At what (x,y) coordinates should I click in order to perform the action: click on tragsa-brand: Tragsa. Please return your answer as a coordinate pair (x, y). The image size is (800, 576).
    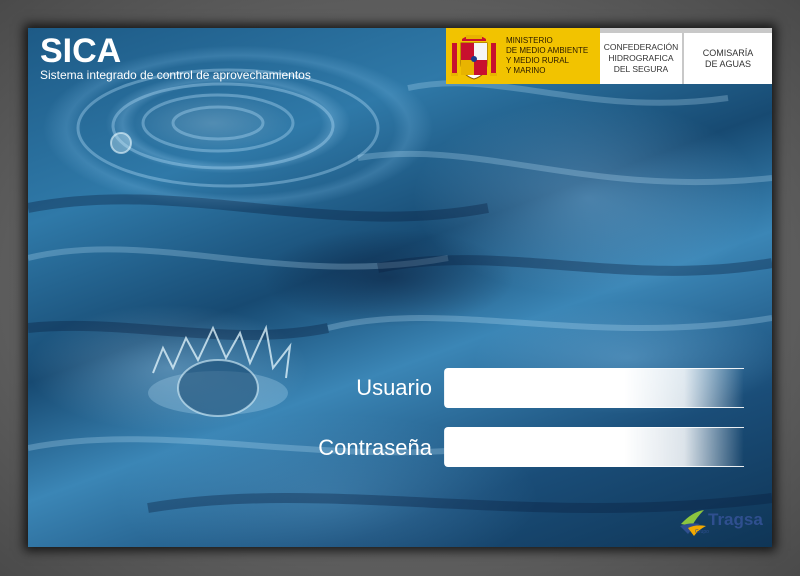
    Looking at the image, I should click on (735, 519).